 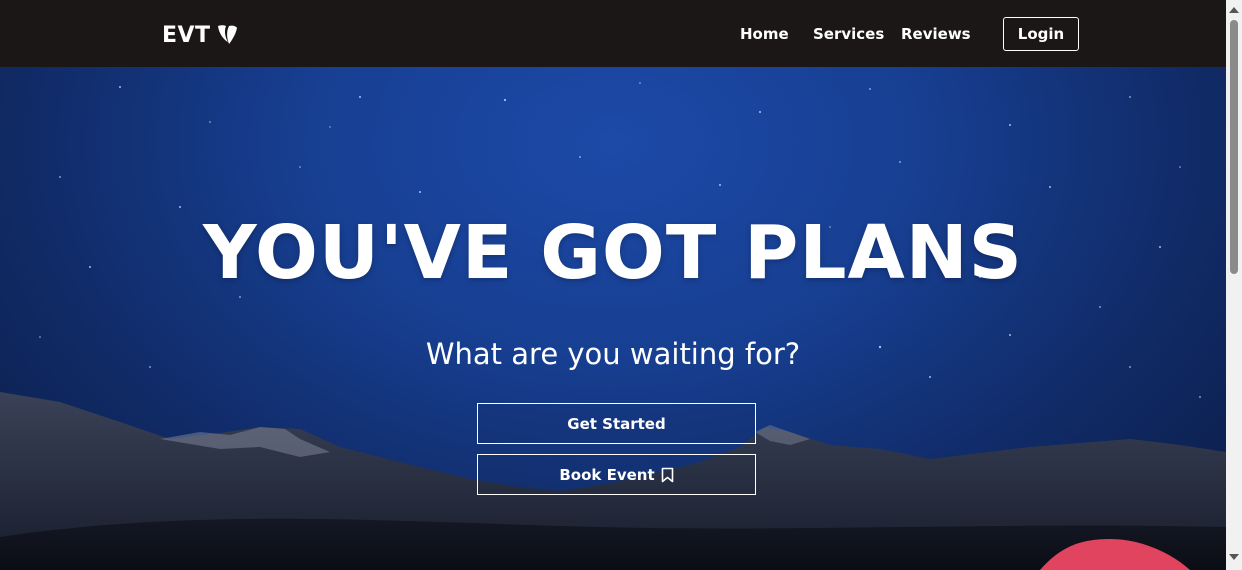 What do you see at coordinates (1234, 147) in the screenshot?
I see `scrollbar-thumb` at bounding box center [1234, 147].